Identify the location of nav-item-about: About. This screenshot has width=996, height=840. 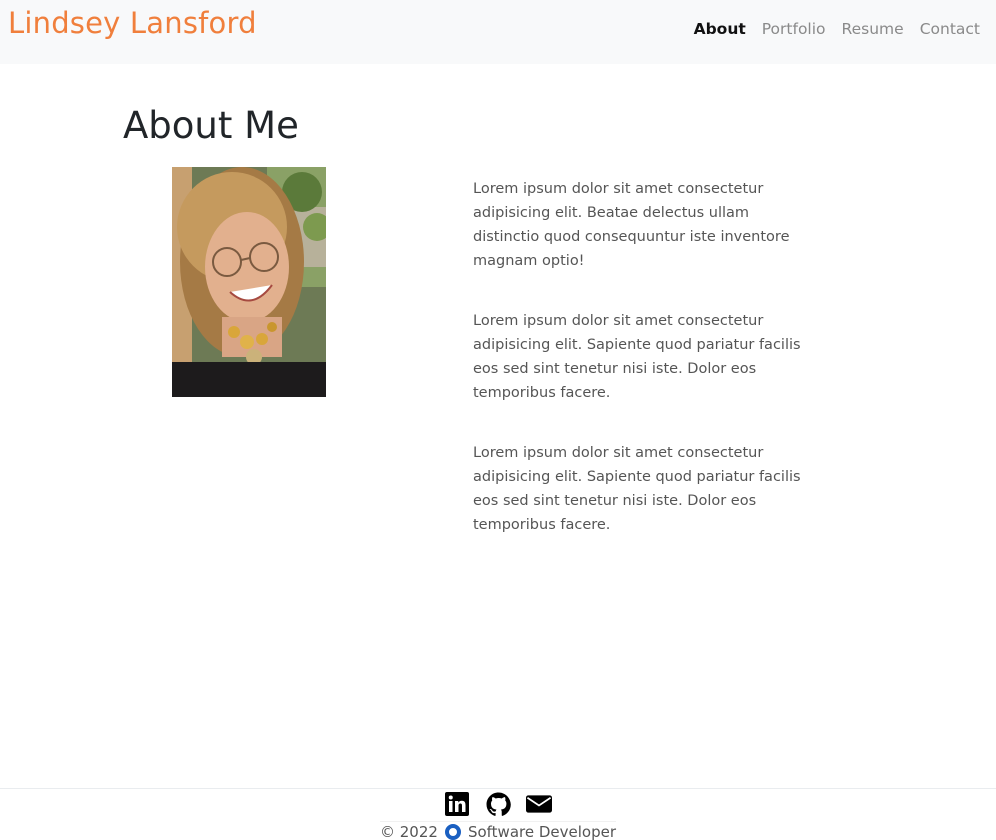
(720, 28).